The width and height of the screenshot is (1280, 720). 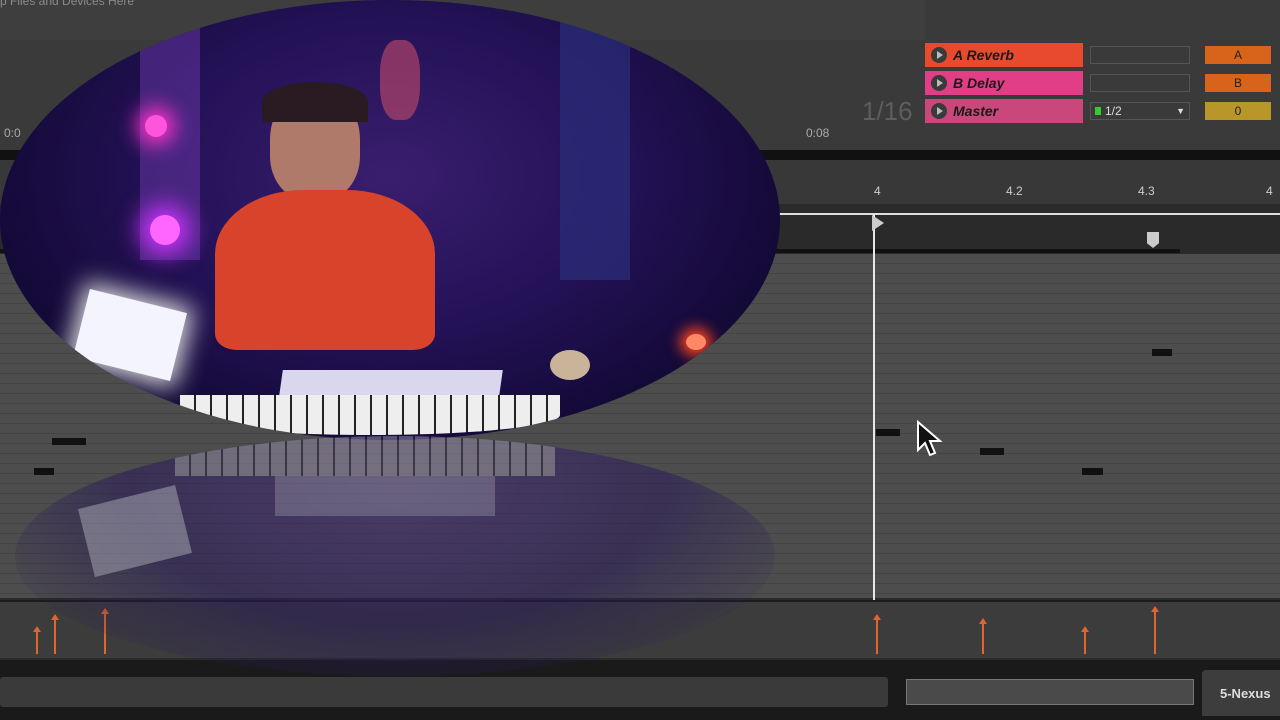 What do you see at coordinates (930, 438) in the screenshot?
I see `mouse-cursor-icon` at bounding box center [930, 438].